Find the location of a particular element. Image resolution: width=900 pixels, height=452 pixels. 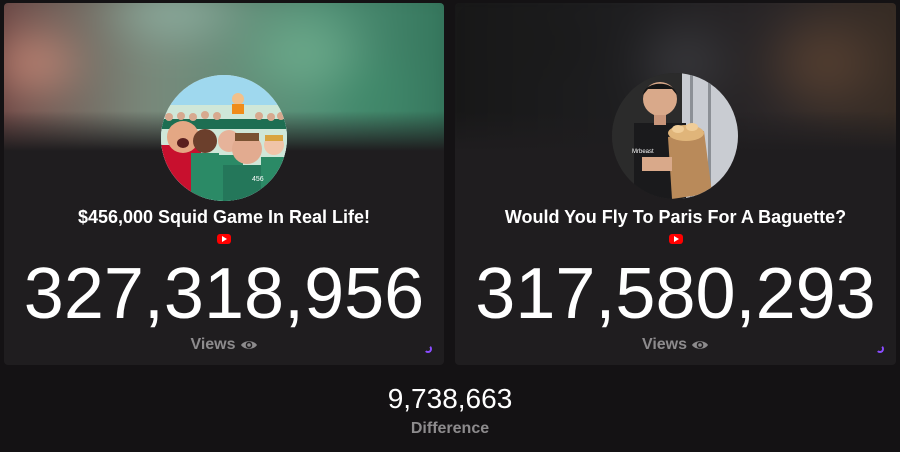

view-count-left: 327,318,956 is located at coordinates (224, 294).